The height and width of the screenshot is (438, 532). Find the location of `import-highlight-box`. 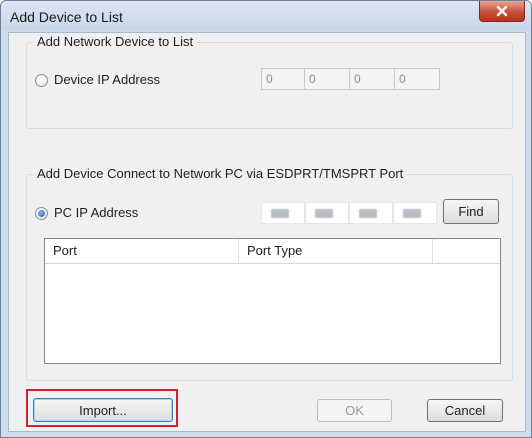

import-highlight-box is located at coordinates (102, 408).